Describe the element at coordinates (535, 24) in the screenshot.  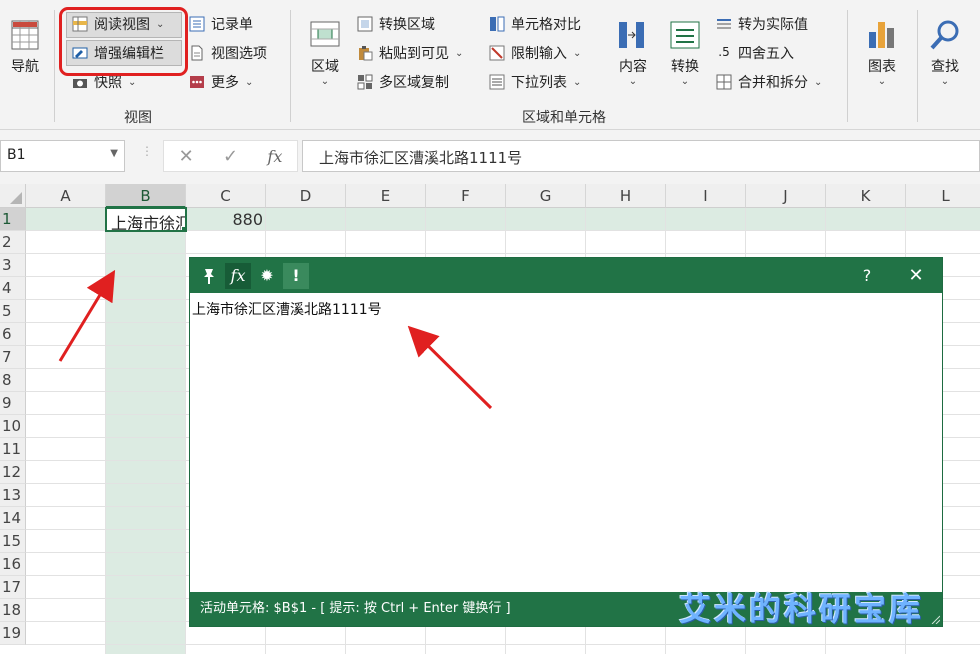
I see `cell-compare-button: 单元格对比` at that location.